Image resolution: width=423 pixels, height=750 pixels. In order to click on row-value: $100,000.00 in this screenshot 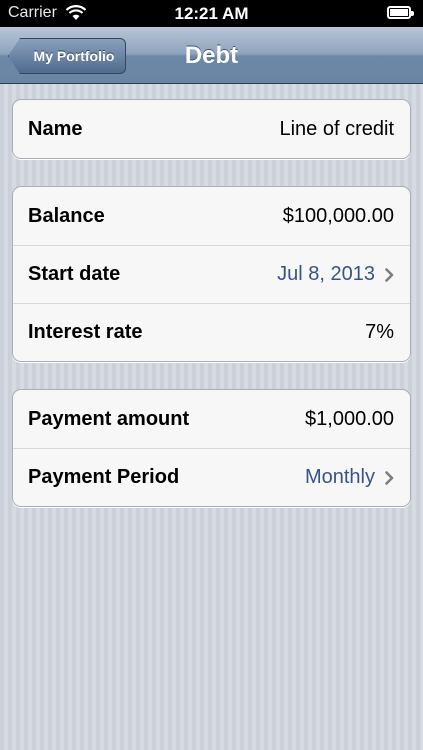, I will do `click(338, 215)`.